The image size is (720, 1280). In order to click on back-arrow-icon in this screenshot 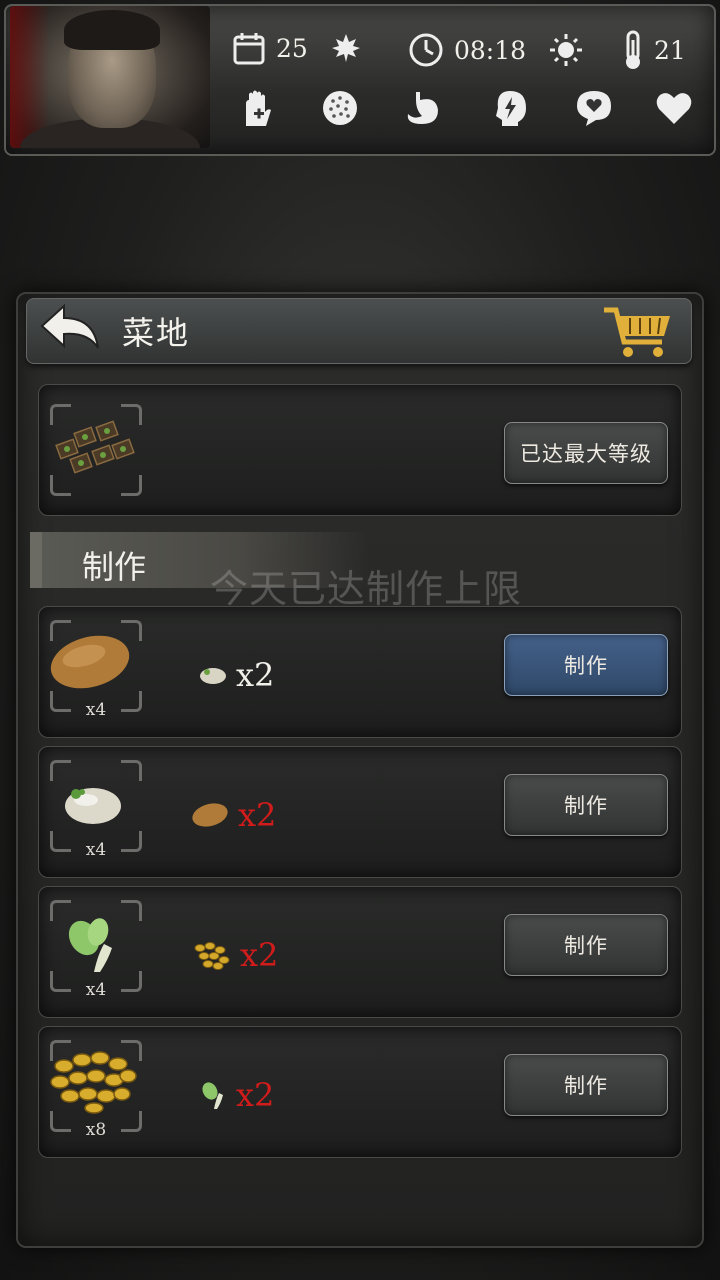, I will do `click(69, 326)`.